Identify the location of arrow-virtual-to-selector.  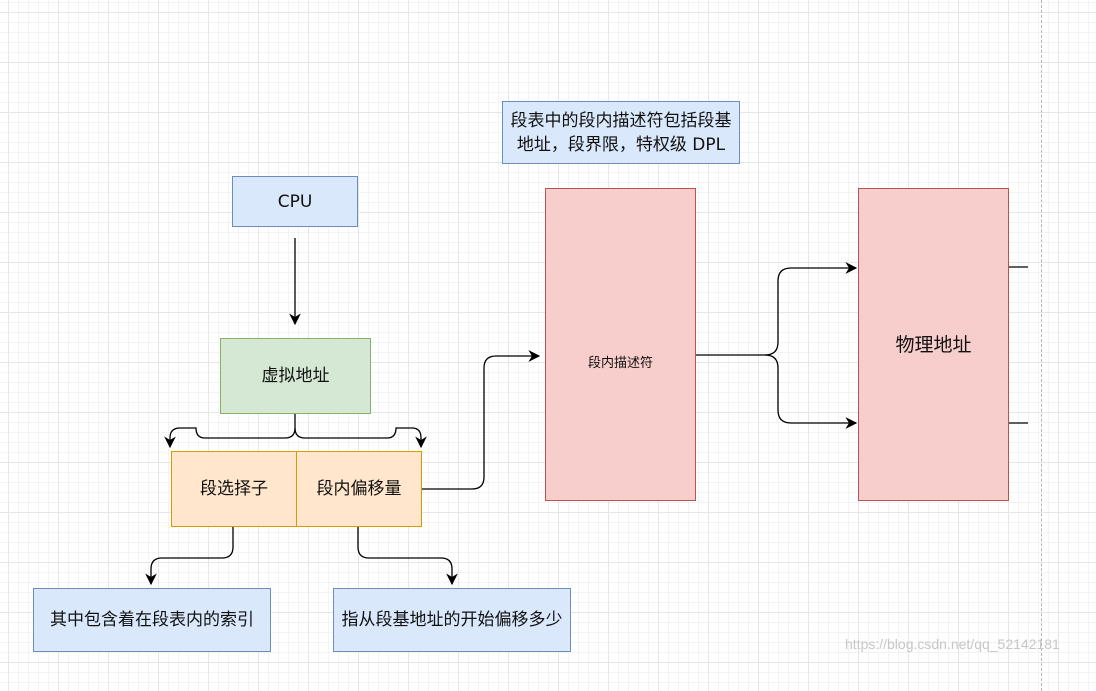
(230, 431).